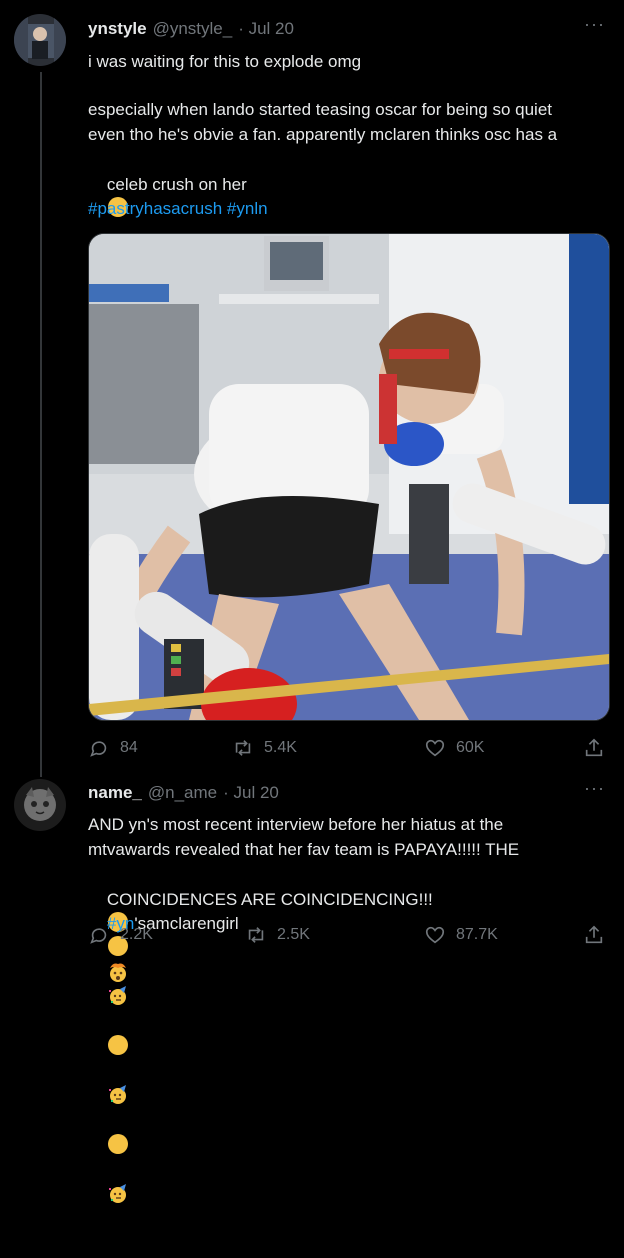  I want to click on handle: @n_ame, so click(182, 793).